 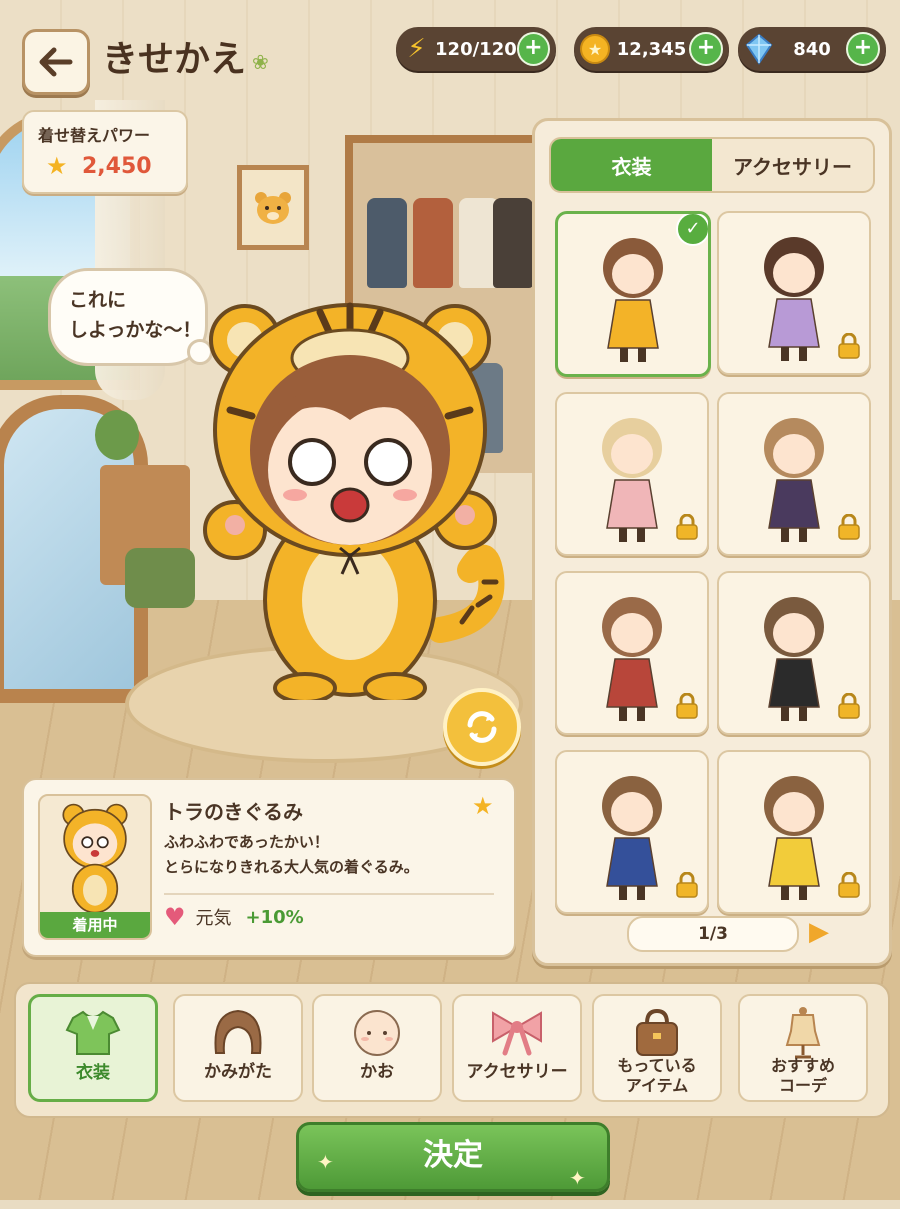 I want to click on category-recommended: おすすめ コーデ, so click(x=803, y=1048).